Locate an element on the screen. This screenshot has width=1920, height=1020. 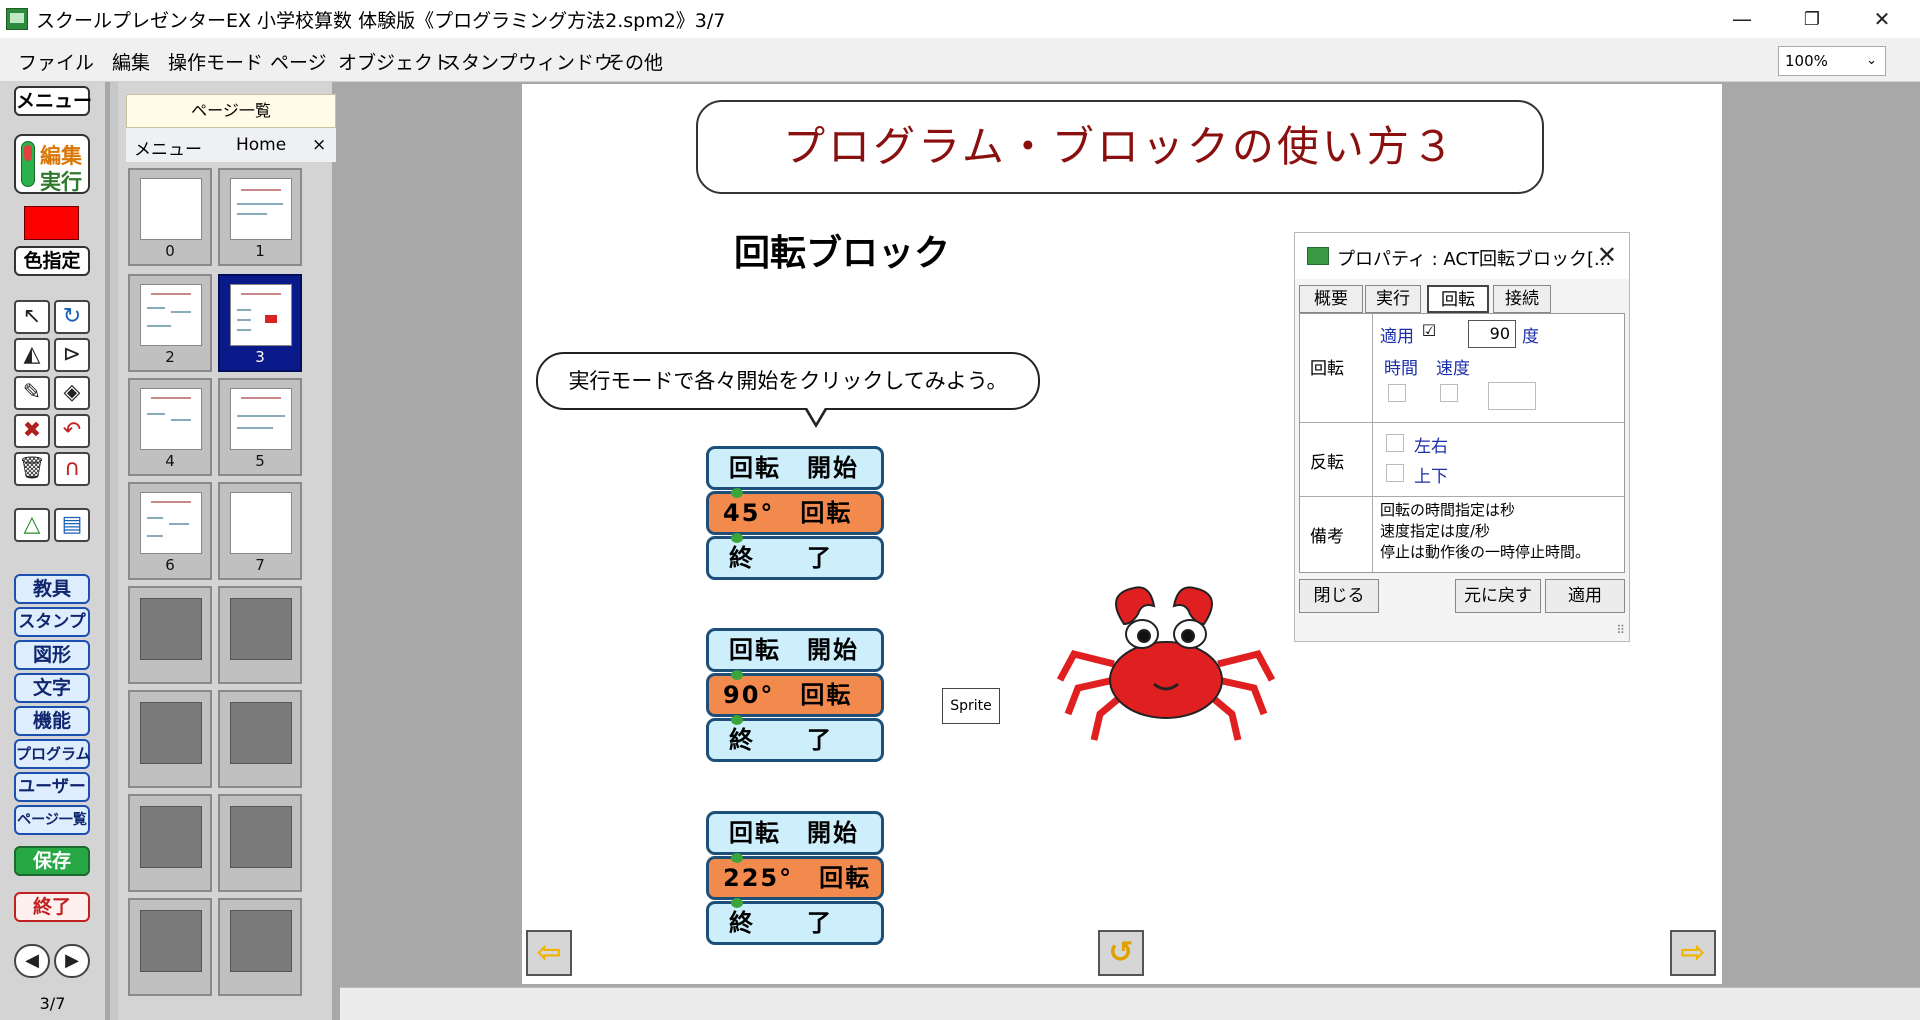
category-text: 文字 is located at coordinates (52, 688).